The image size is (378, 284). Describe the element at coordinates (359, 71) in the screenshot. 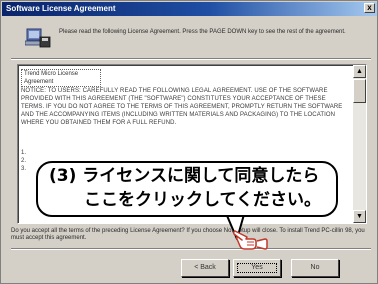

I see `scroll-up-button: ▲` at that location.